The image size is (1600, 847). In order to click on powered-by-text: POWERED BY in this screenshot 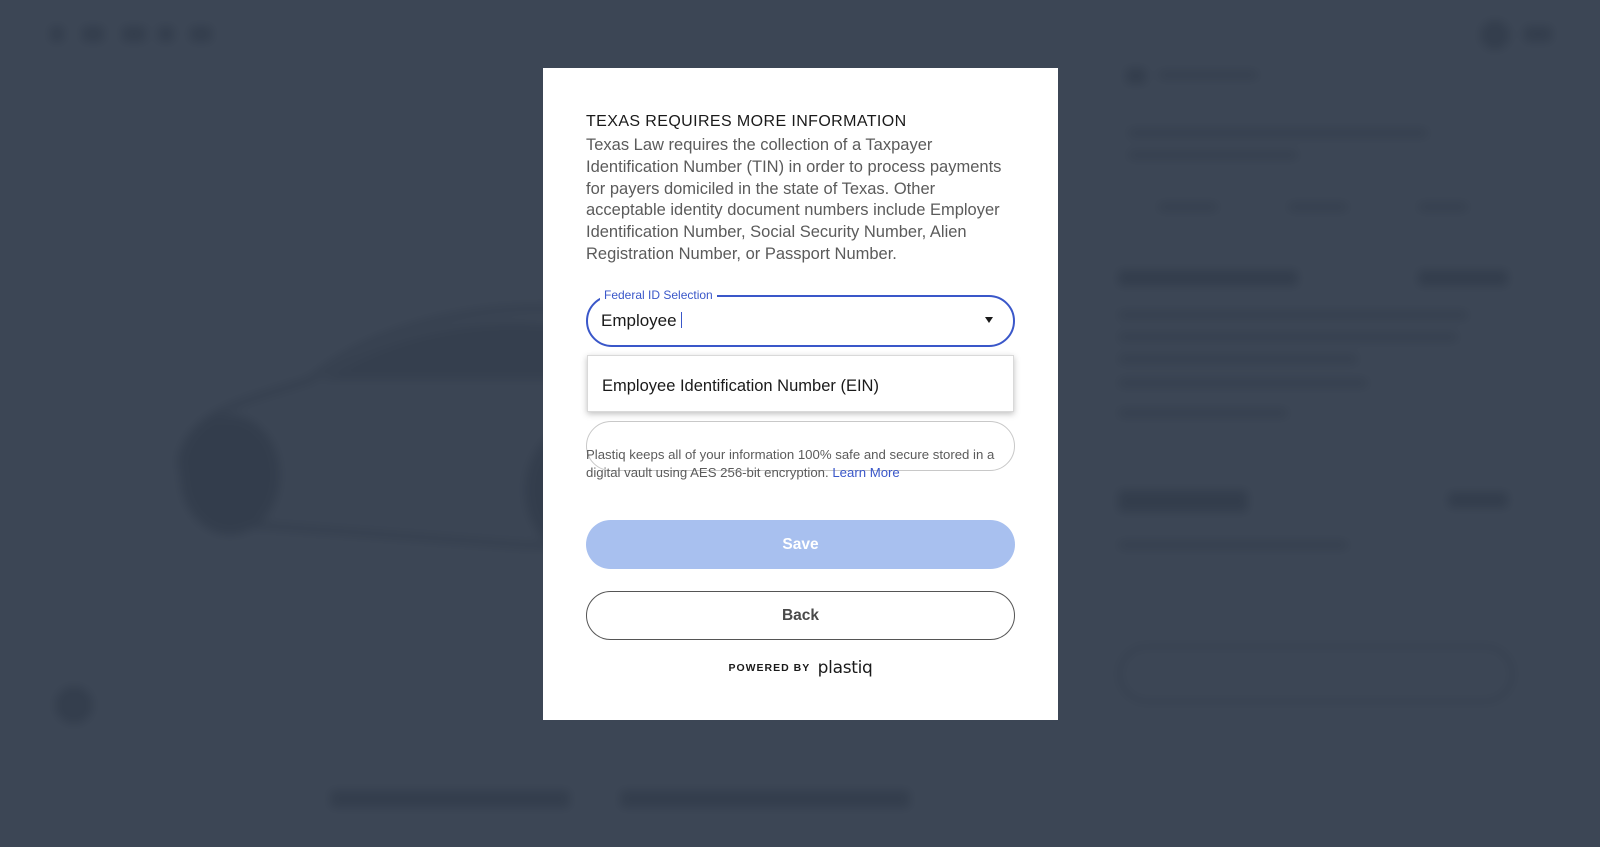, I will do `click(769, 668)`.